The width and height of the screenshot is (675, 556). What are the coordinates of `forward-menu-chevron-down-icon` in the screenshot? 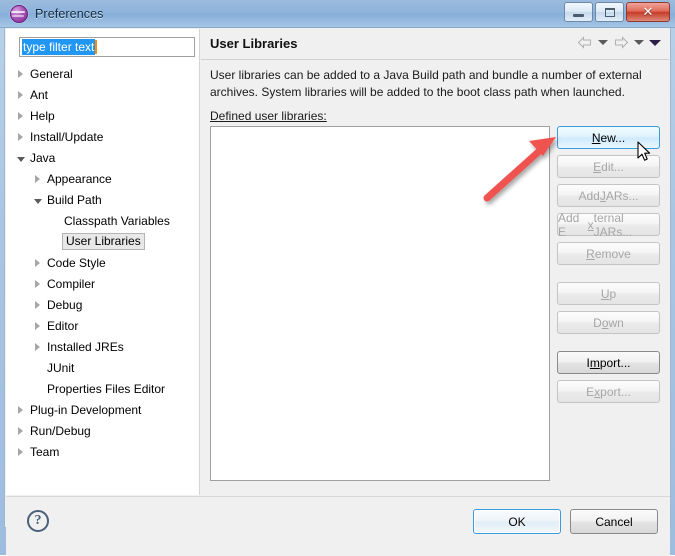 It's located at (639, 42).